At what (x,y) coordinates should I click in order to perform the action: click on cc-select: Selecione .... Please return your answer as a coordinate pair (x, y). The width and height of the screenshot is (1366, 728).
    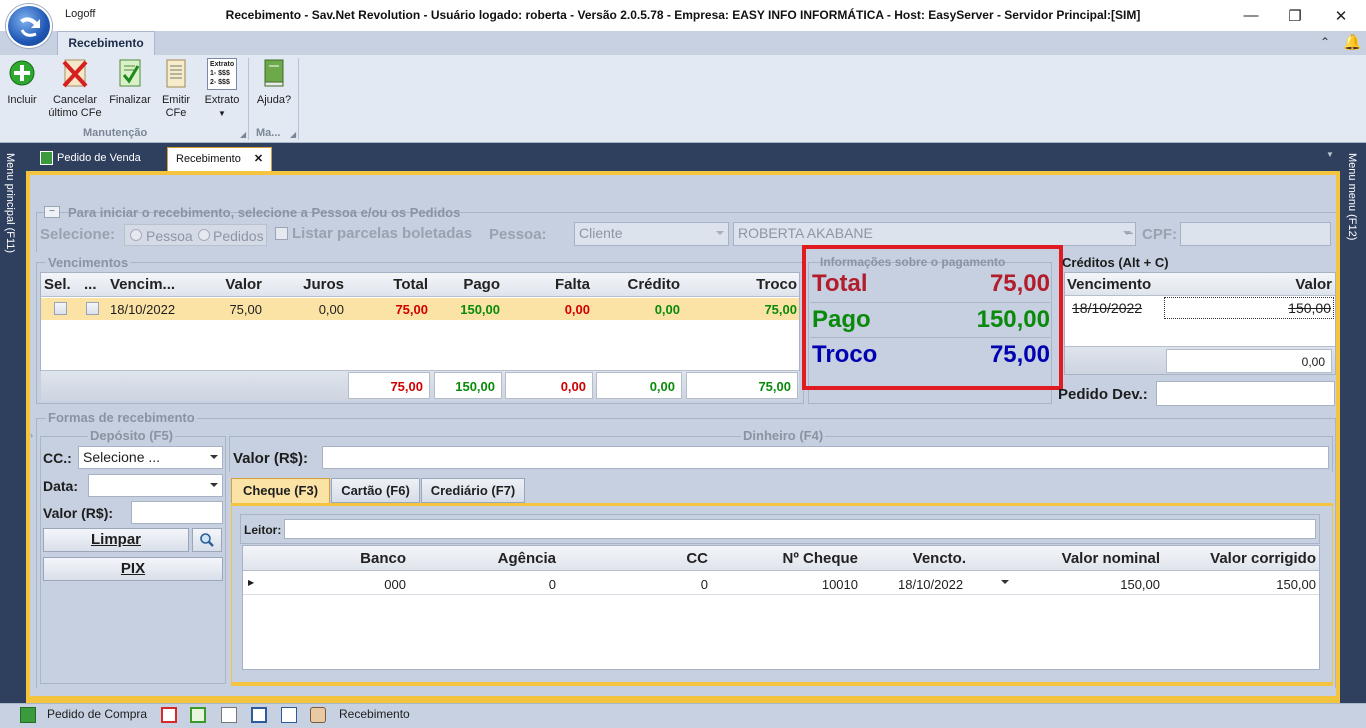
    Looking at the image, I should click on (150, 457).